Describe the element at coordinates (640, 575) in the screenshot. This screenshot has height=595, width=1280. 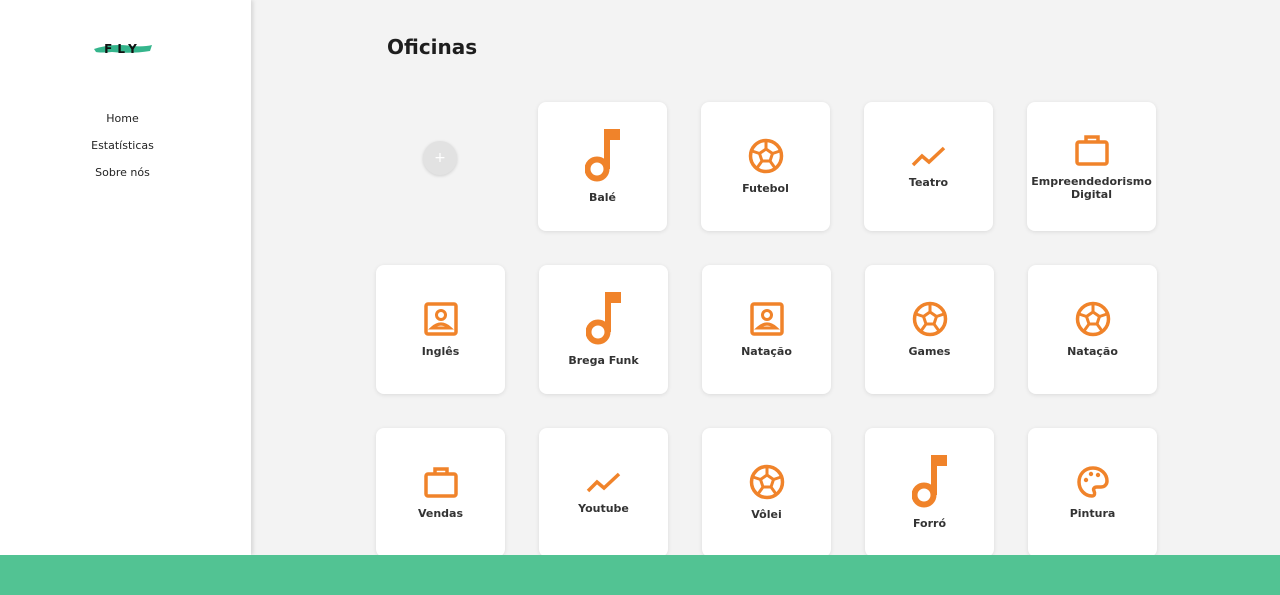
I see `footer-bar` at that location.